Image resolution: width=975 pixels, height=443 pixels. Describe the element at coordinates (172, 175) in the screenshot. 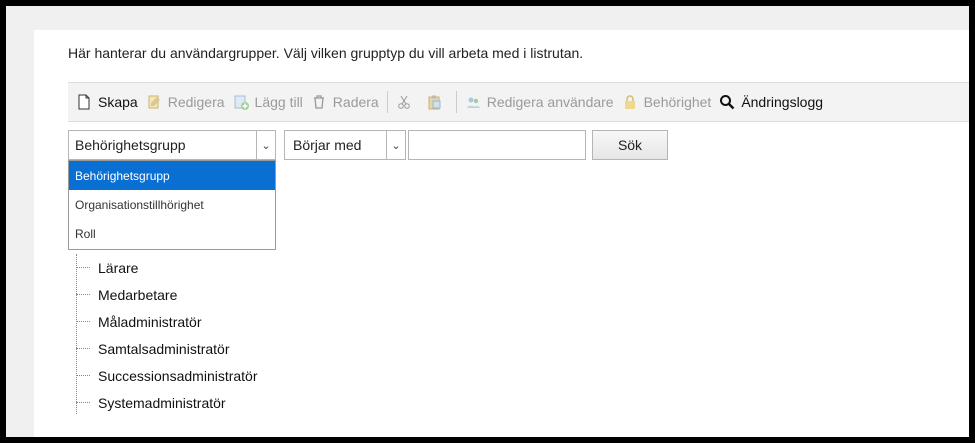

I see `dropdown-option: Behörighetsgrupp` at that location.